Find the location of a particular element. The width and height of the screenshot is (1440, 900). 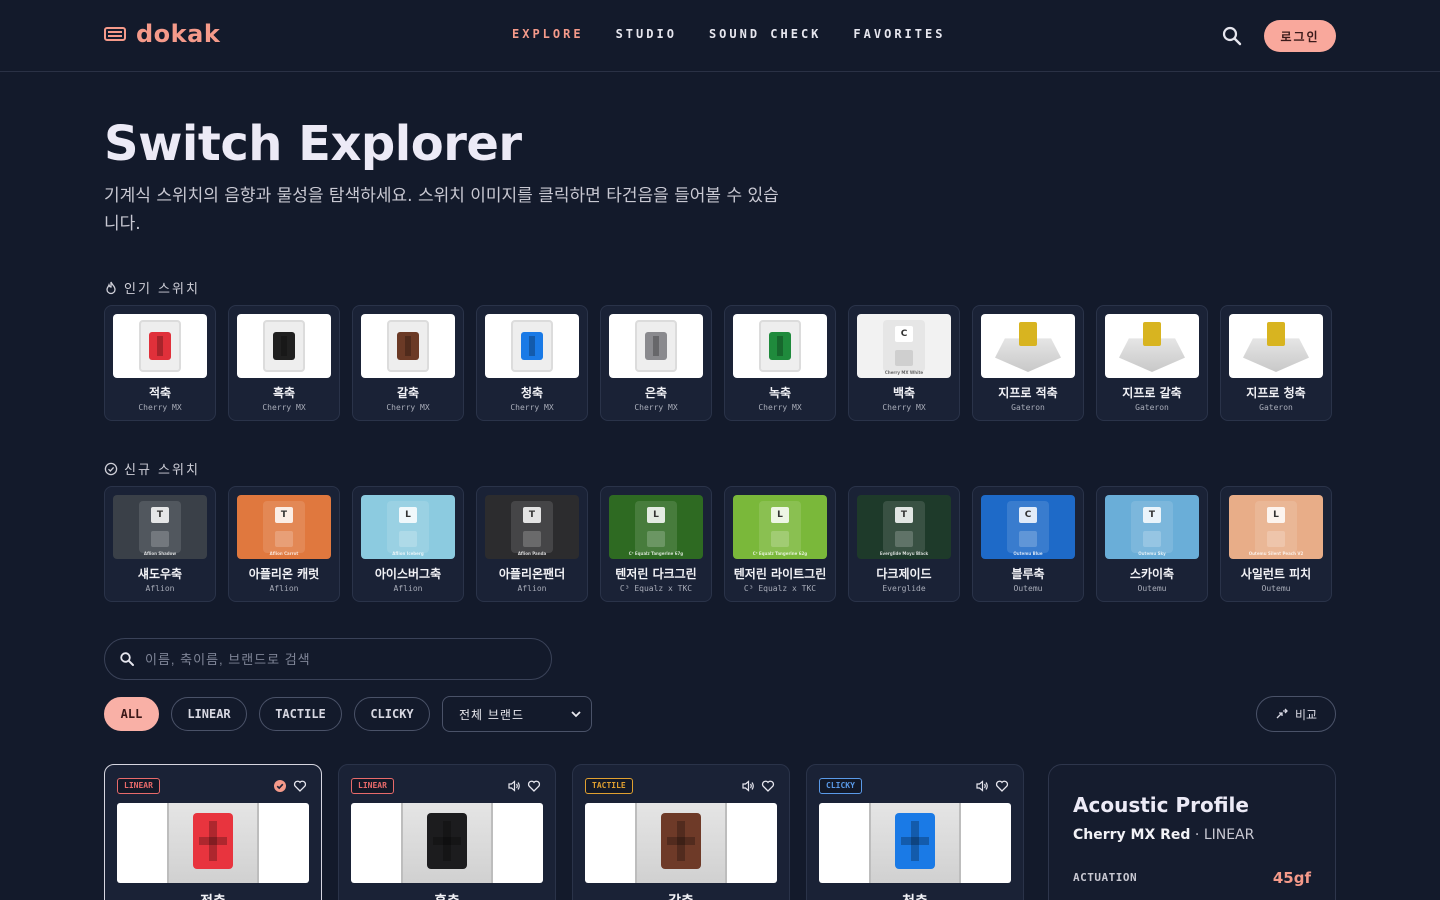

switch-image-label: Outemu Silent Peach V2 is located at coordinates (1276, 553).